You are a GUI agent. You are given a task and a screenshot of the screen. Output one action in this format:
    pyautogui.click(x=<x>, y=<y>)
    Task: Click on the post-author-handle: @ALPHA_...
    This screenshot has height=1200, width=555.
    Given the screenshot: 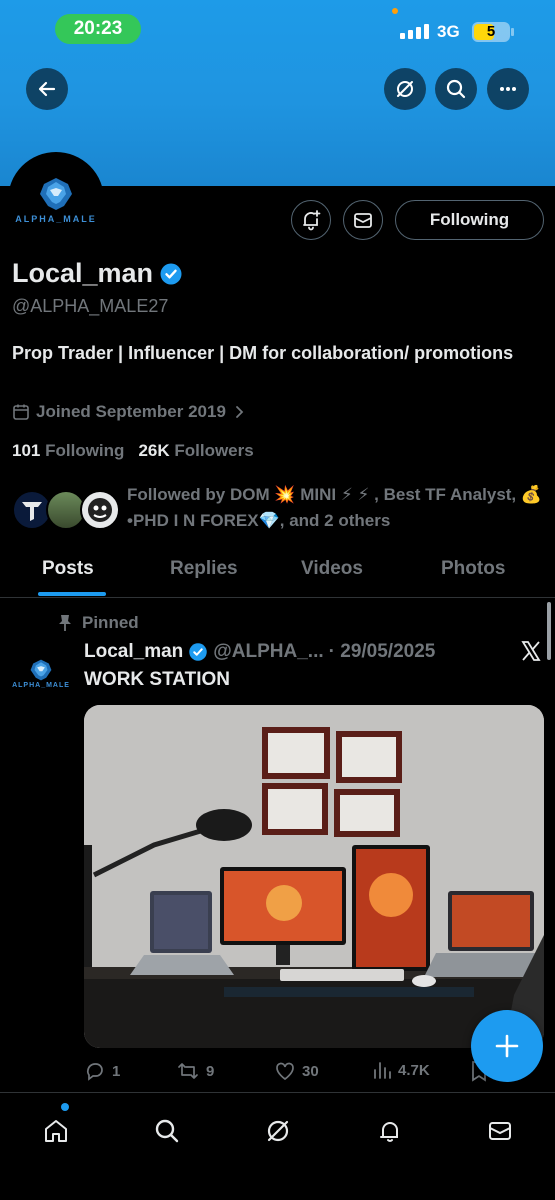 What is the action you would take?
    pyautogui.click(x=268, y=652)
    